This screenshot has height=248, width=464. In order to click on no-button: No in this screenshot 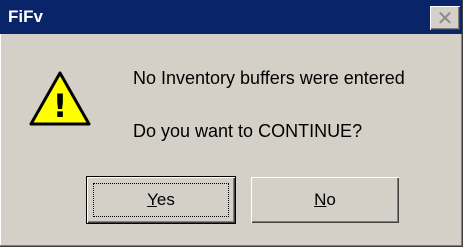, I will do `click(325, 200)`.